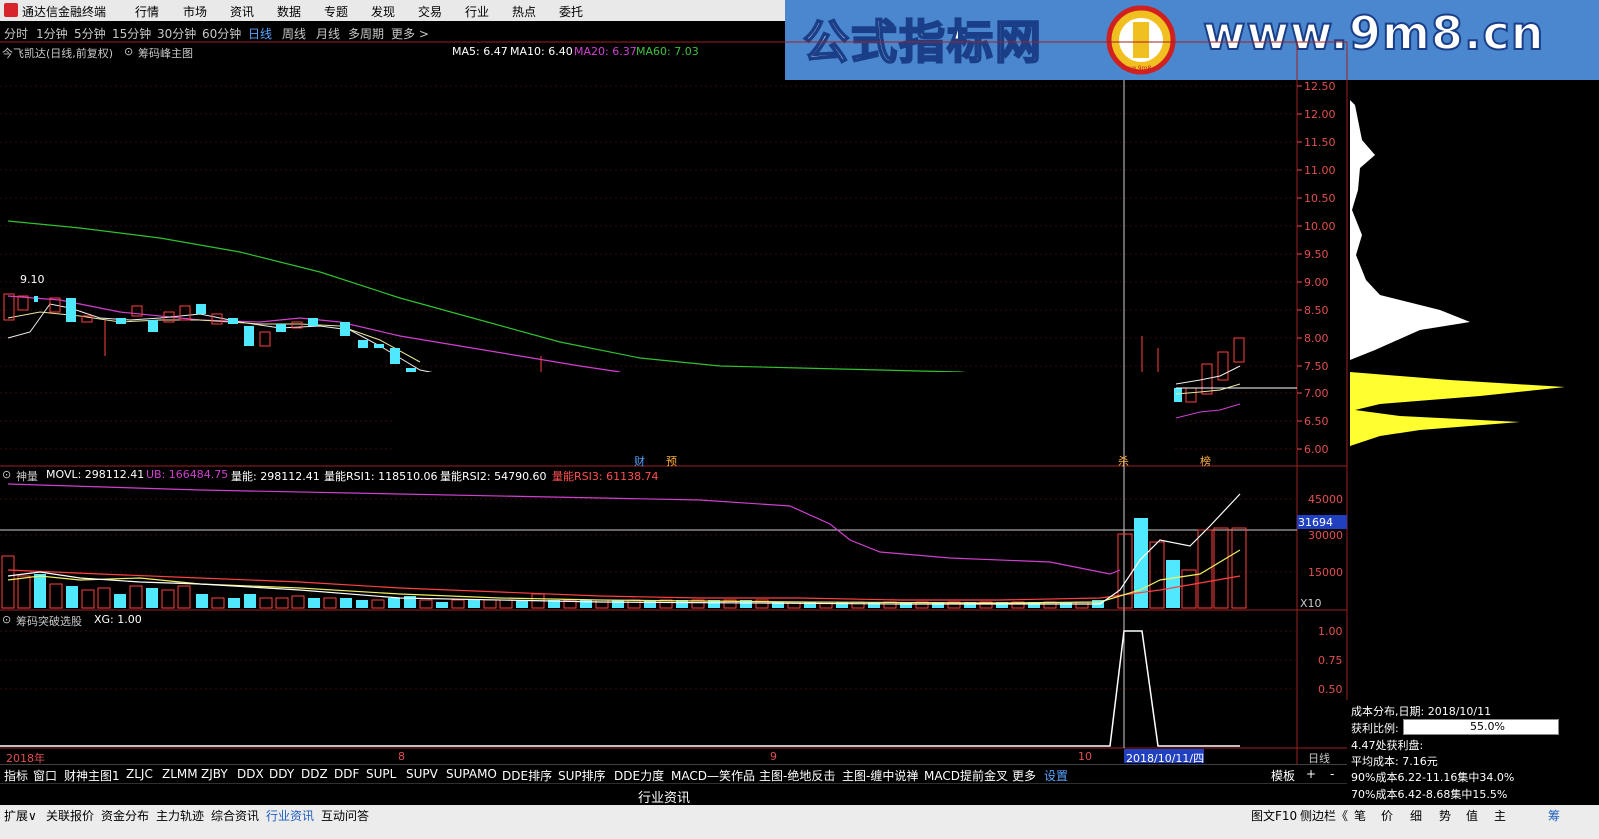 Image resolution: width=1599 pixels, height=839 pixels. Describe the element at coordinates (671, 461) in the screenshot. I see `event-mark: 预` at that location.